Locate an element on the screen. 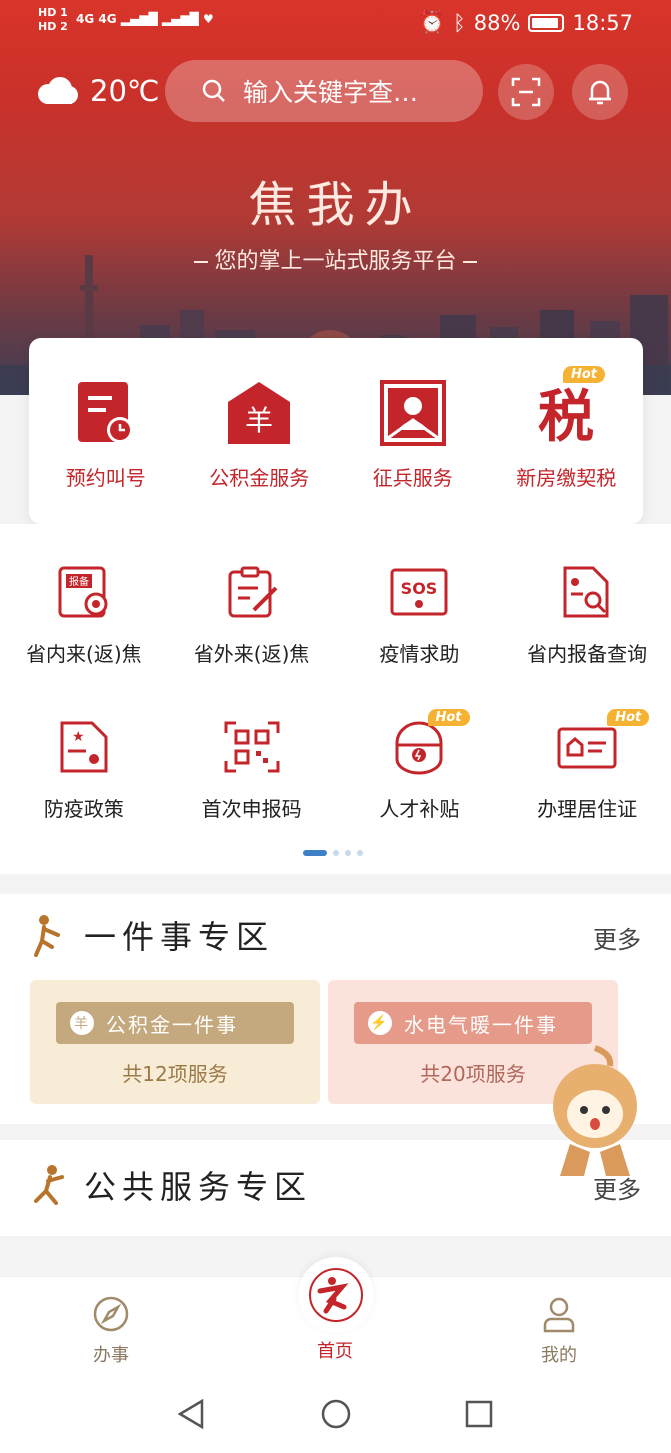 The height and width of the screenshot is (1453, 671). cloud-icon is located at coordinates (58, 90).